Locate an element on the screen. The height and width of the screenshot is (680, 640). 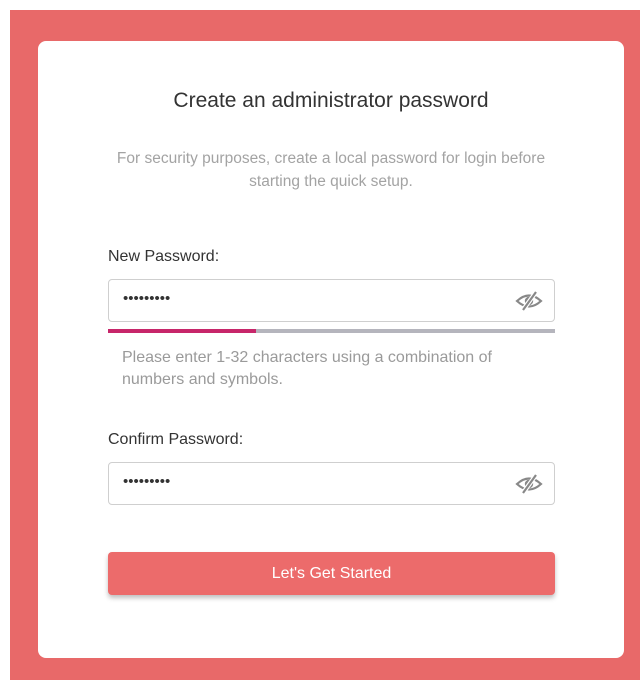
get-started-button: Let's Get Started is located at coordinates (331, 573).